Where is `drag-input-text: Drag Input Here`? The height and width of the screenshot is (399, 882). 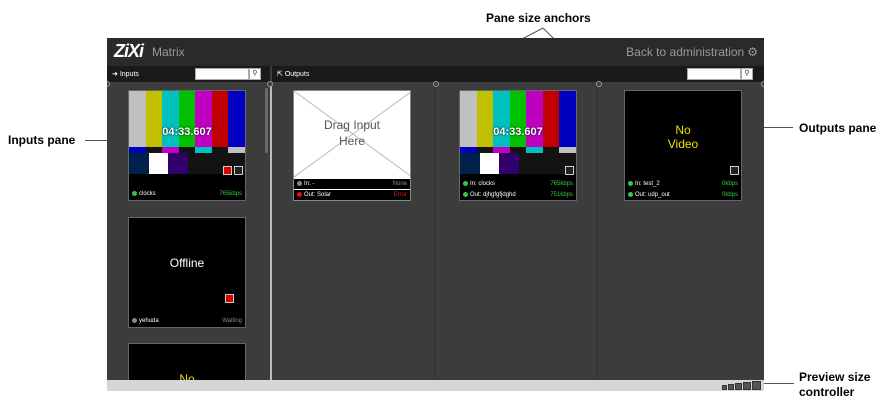 drag-input-text: Drag Input Here is located at coordinates (352, 133).